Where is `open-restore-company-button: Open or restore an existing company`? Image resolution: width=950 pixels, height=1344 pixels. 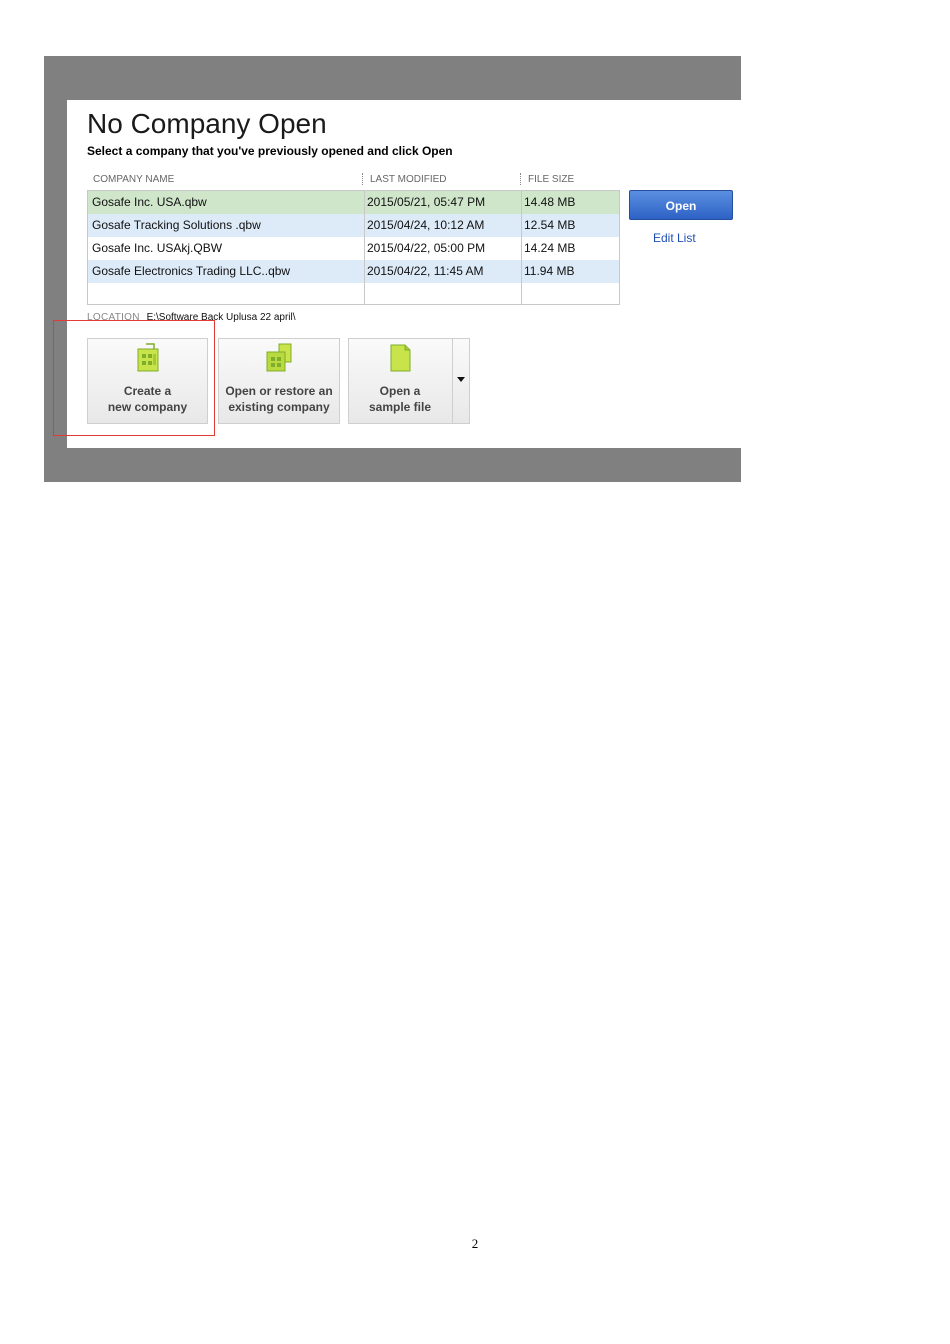
open-restore-company-button: Open or restore an existing company is located at coordinates (279, 381).